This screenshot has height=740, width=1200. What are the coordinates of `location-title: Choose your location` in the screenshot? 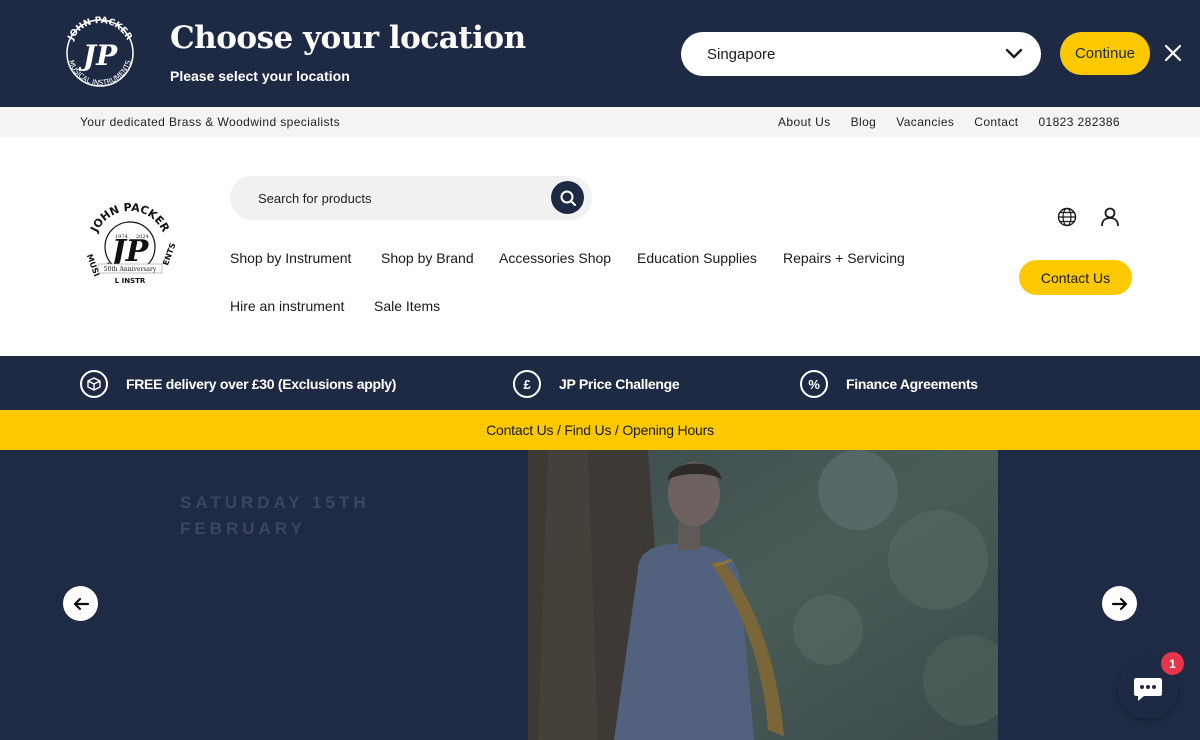 It's located at (348, 38).